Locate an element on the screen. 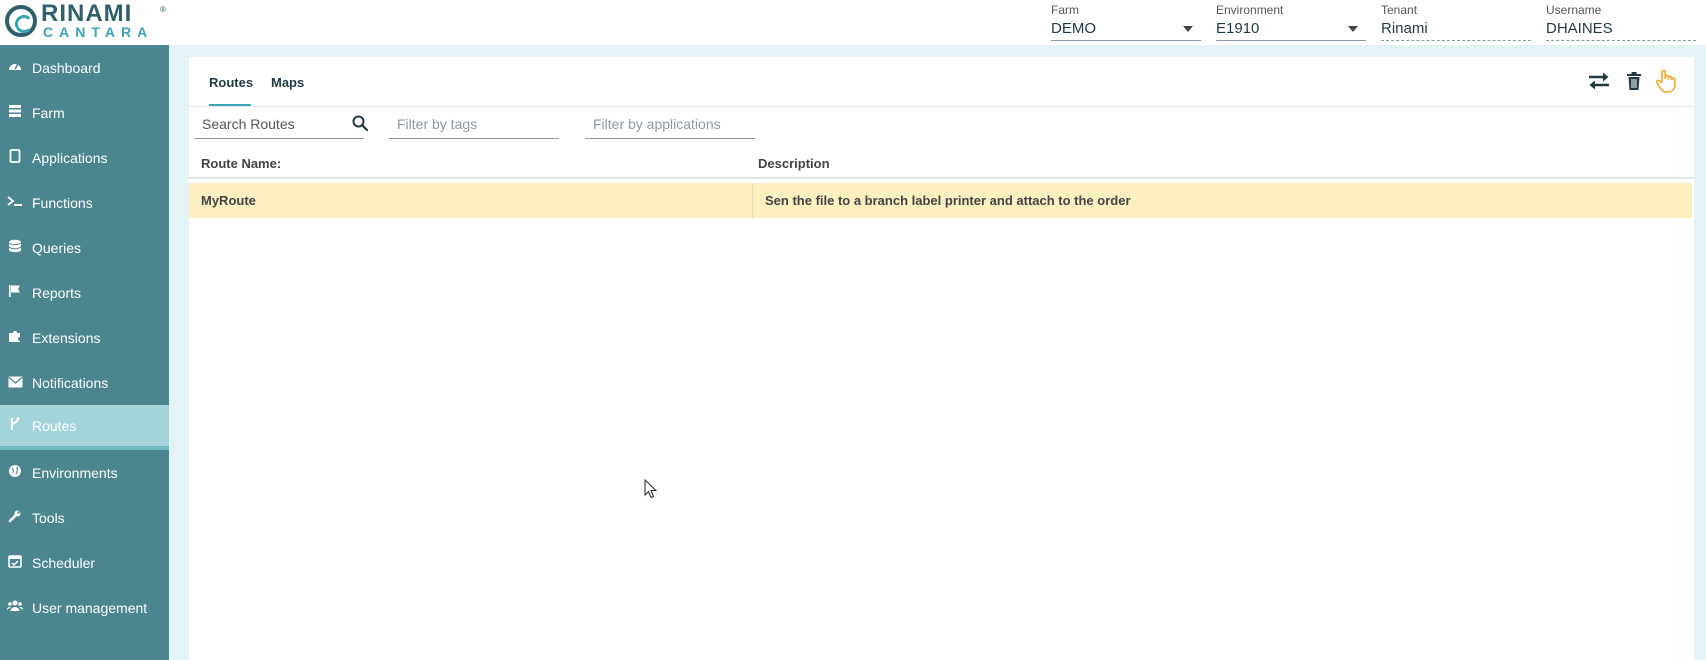 The width and height of the screenshot is (1706, 660). farm-select: Farm DEMO is located at coordinates (1126, 22).